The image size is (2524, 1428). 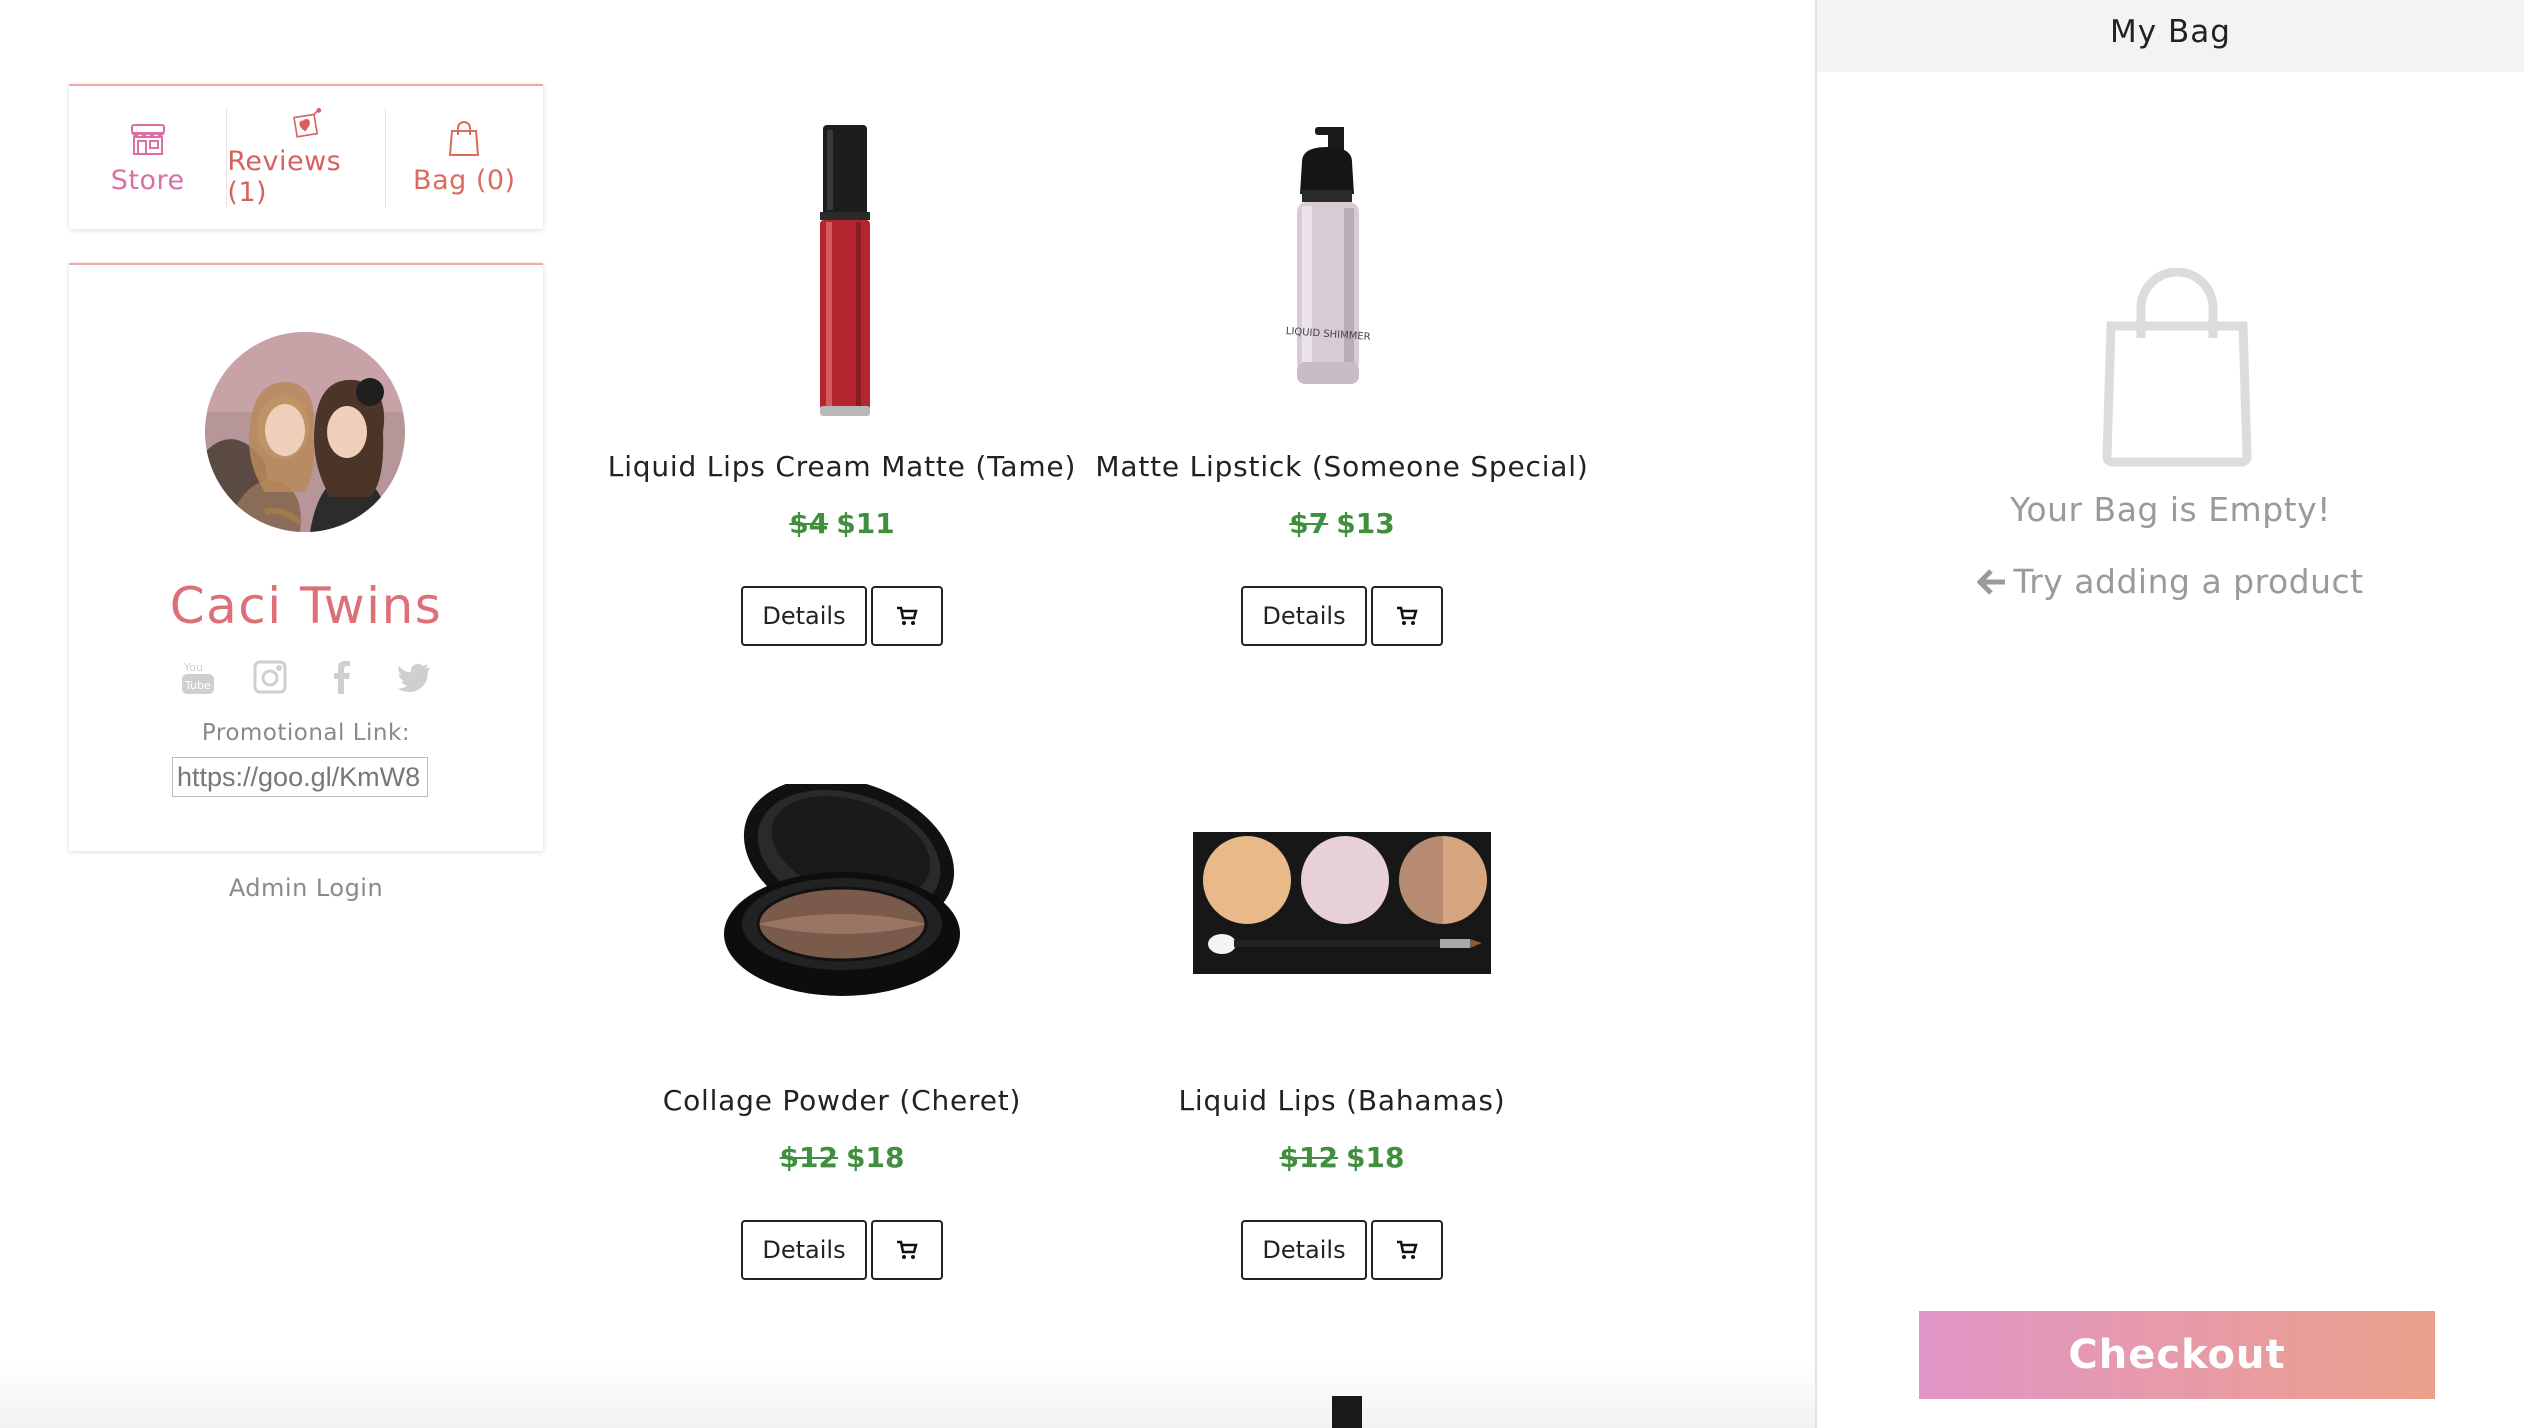 I want to click on bag-empty-message: Your Bag is Empty!, so click(x=2170, y=509).